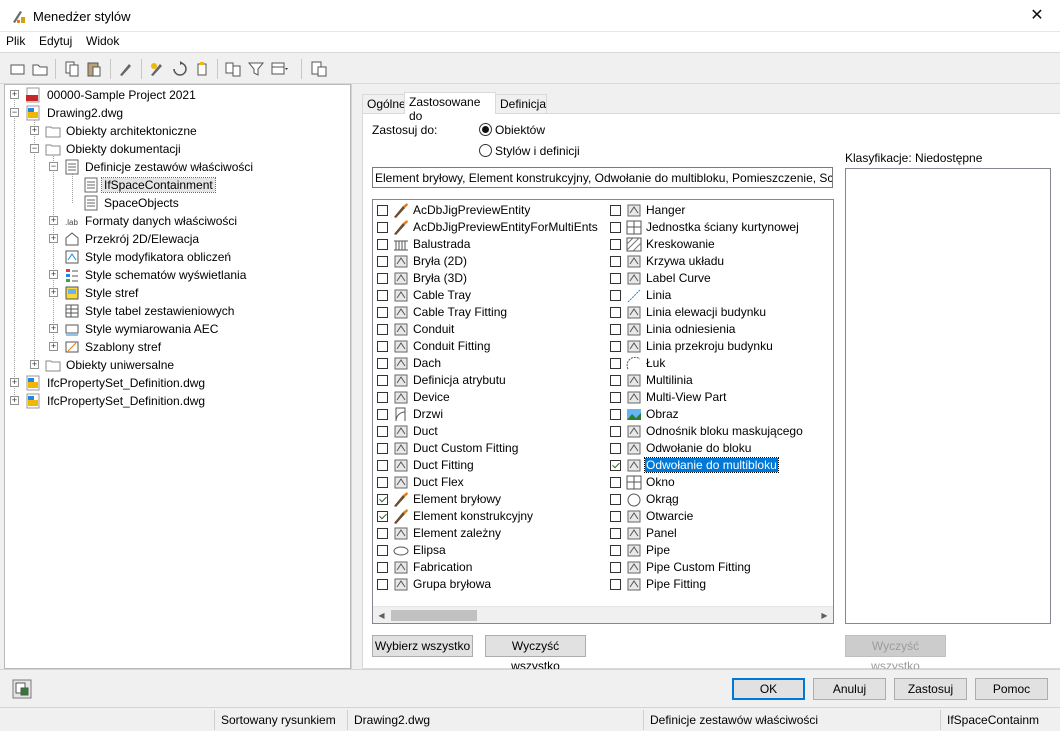 The height and width of the screenshot is (731, 1060). Describe the element at coordinates (485, 150) in the screenshot. I see `radio-styles` at that location.